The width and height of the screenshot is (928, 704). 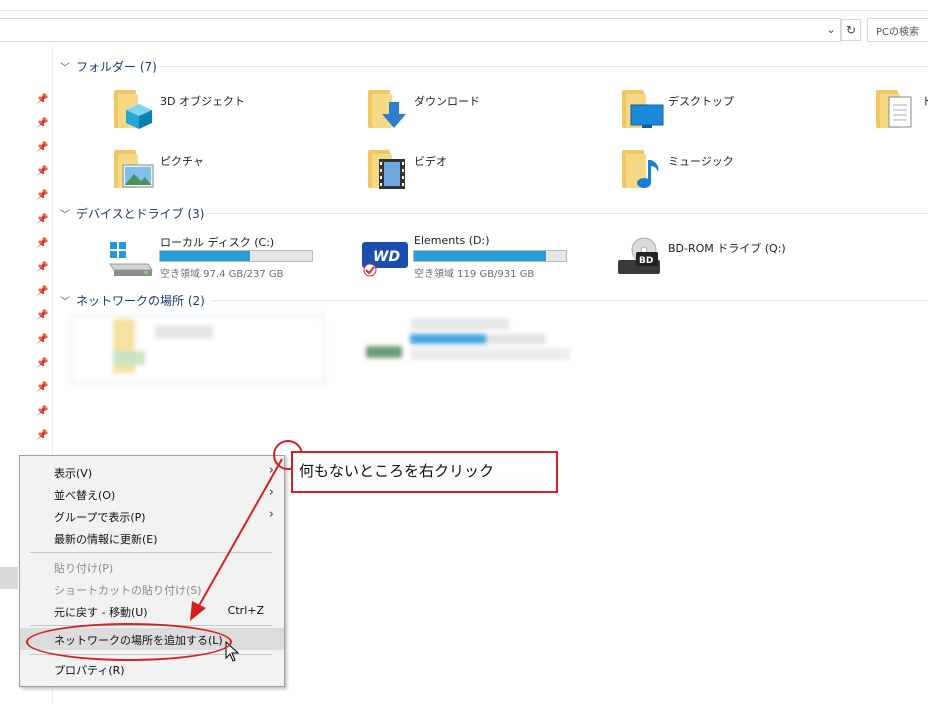 I want to click on wd-drive-icon: WD, so click(x=385, y=259).